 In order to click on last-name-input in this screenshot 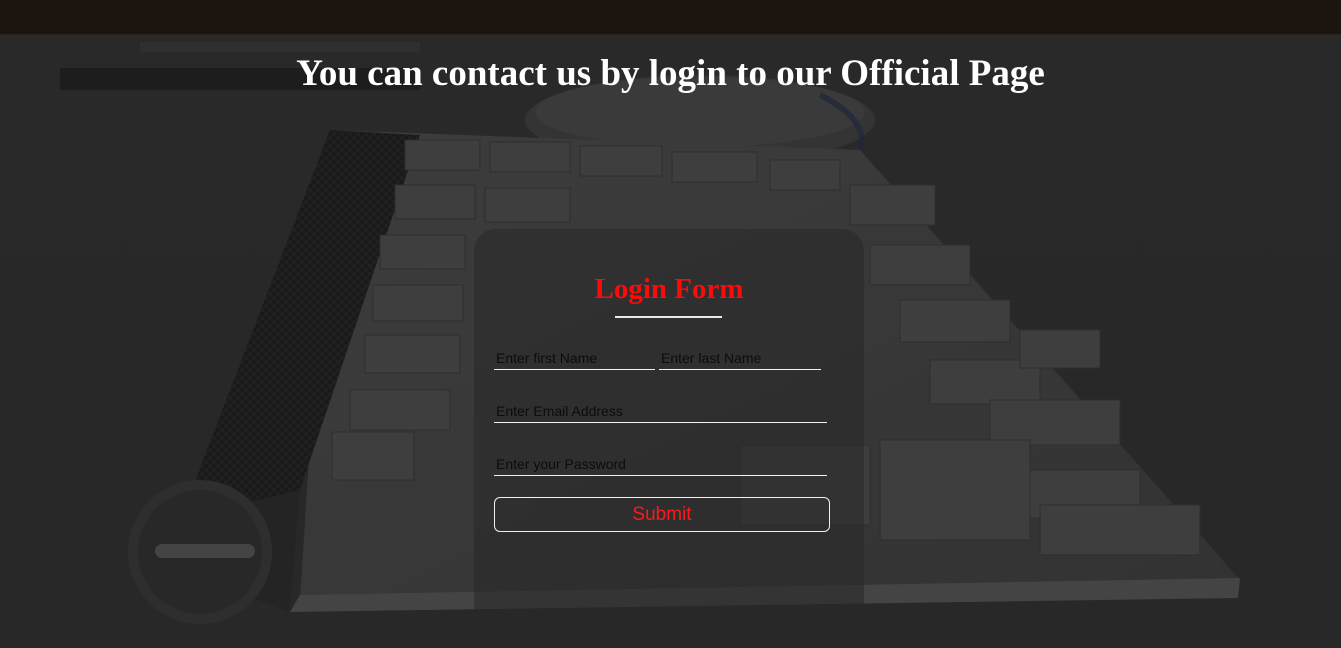, I will do `click(740, 358)`.